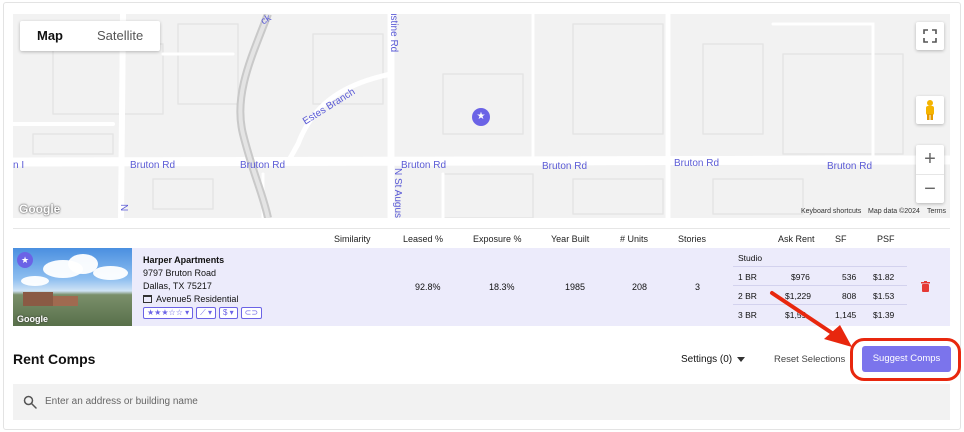 This screenshot has height=432, width=964. I want to click on annotation-highlight-circle, so click(905, 359).